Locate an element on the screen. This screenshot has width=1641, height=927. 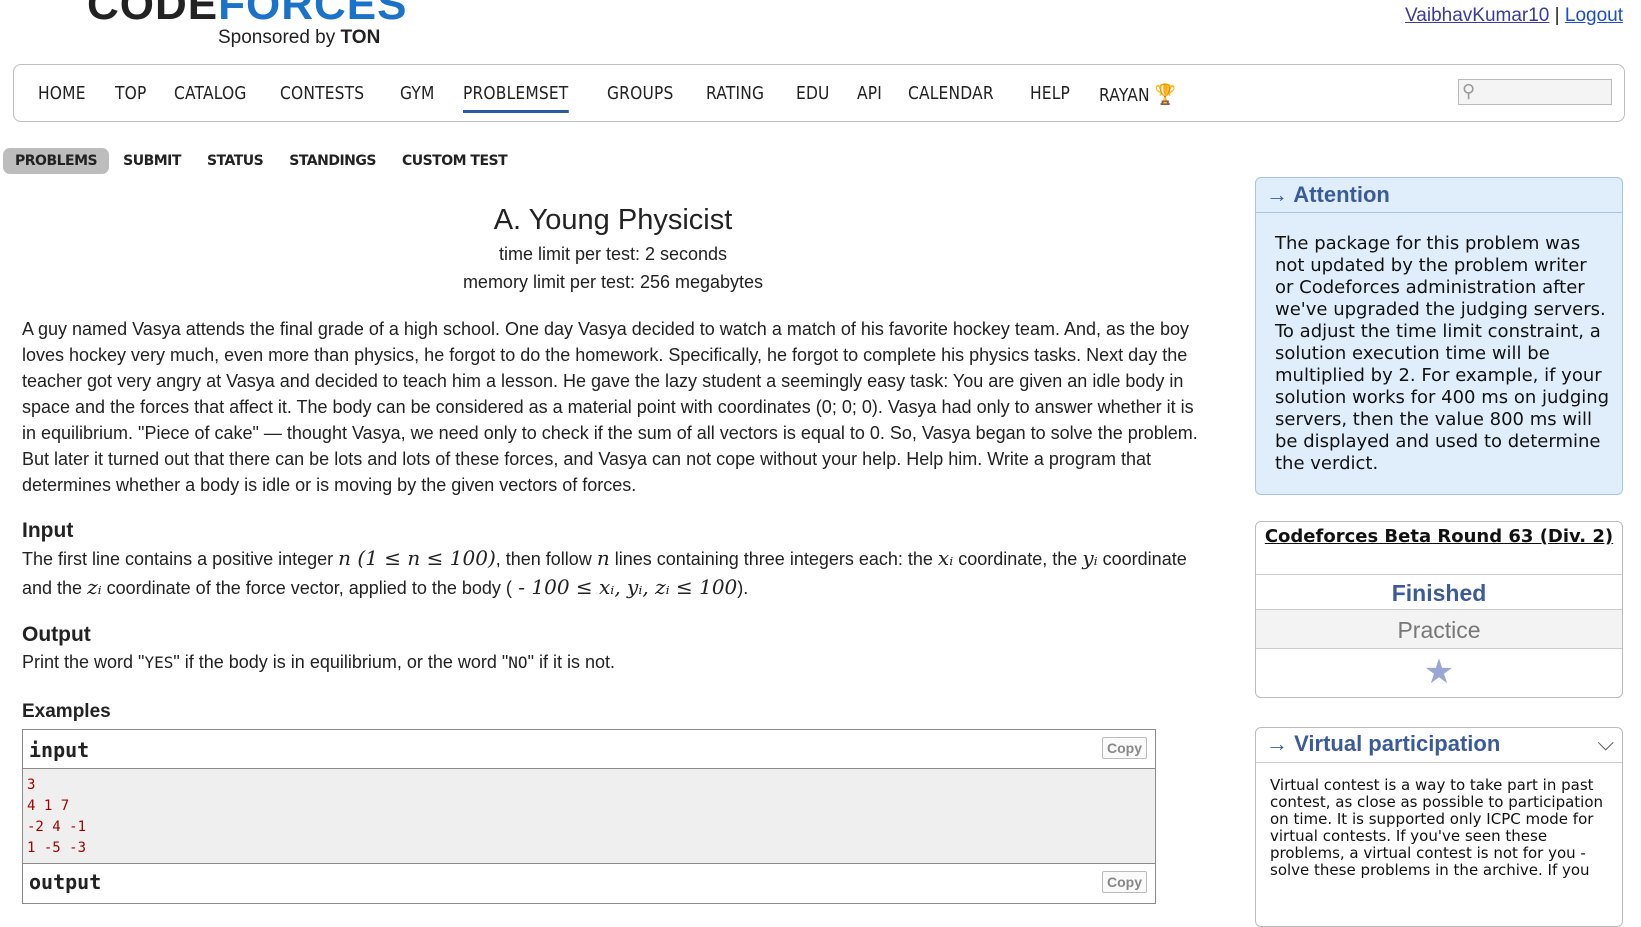
input-text-4: coordinate, the is located at coordinates (1018, 559).